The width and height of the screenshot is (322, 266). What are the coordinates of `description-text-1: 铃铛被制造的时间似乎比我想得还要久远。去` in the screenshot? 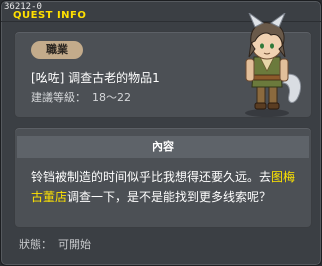 It's located at (151, 177).